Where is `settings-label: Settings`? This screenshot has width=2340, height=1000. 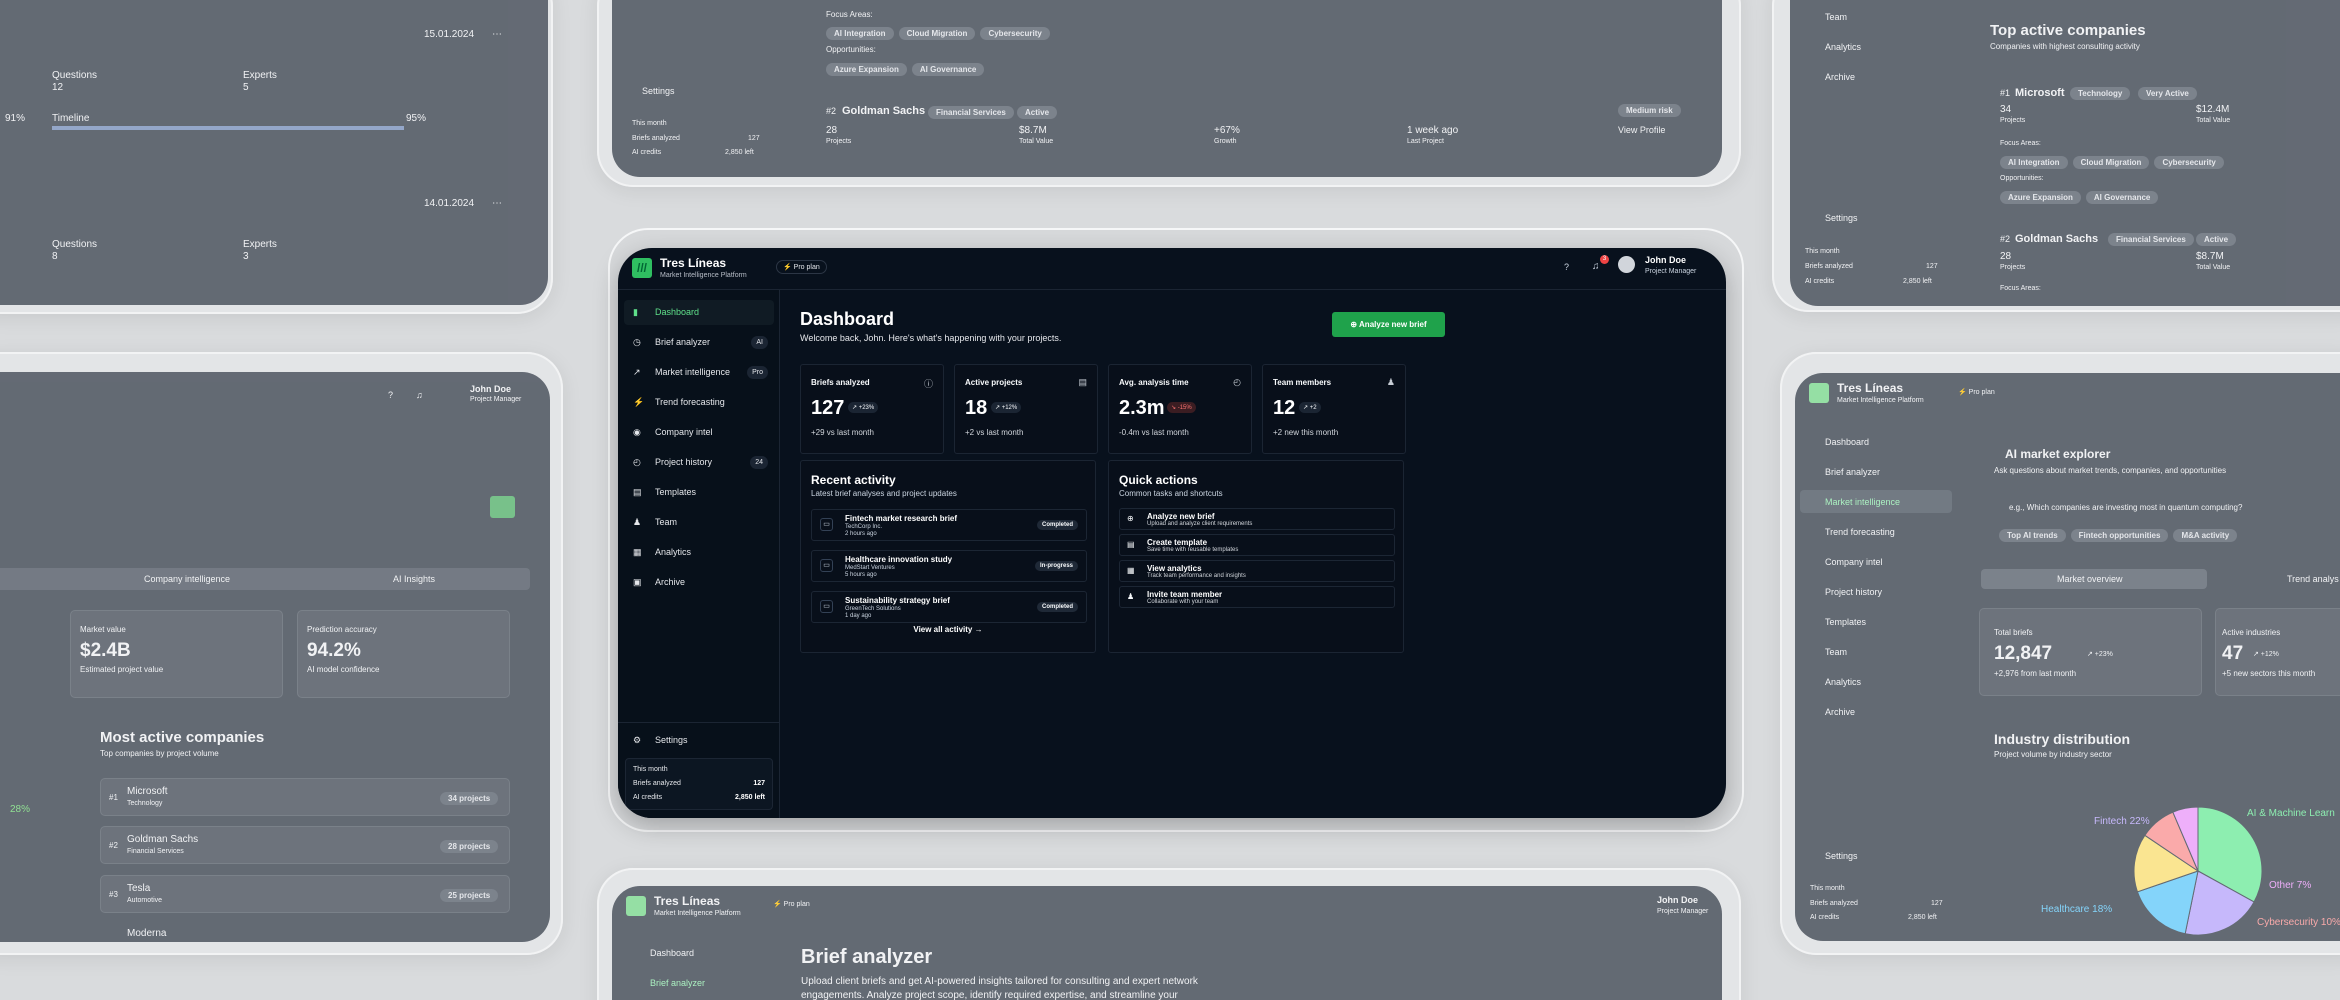
settings-label: Settings is located at coordinates (658, 91).